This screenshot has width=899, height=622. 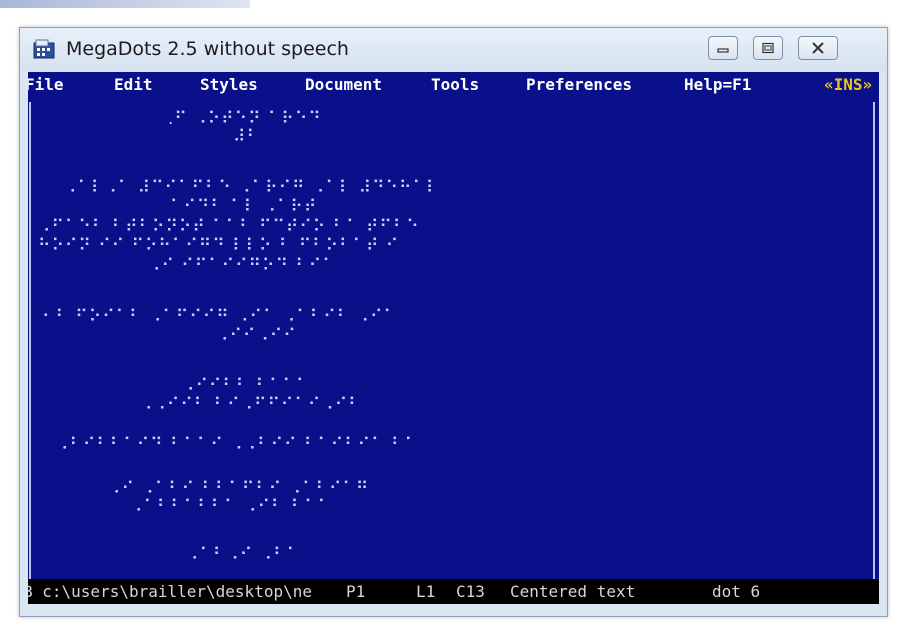 I want to click on minimize-button, so click(x=723, y=48).